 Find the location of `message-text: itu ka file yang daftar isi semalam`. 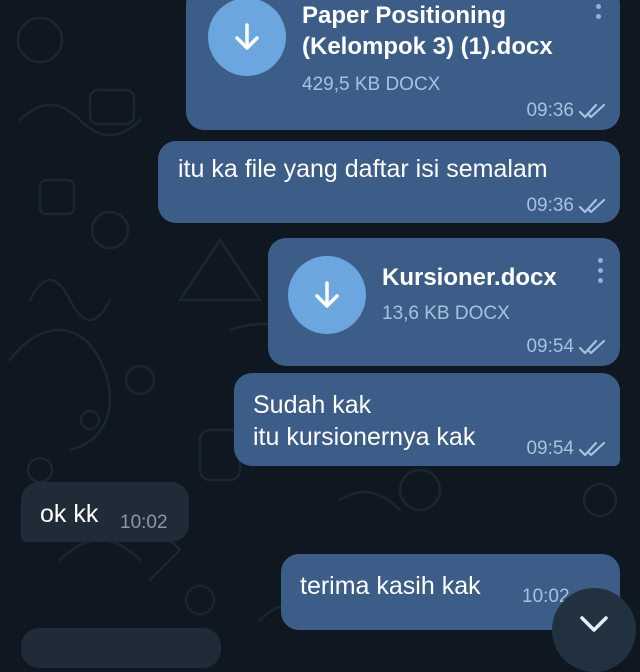

message-text: itu ka file yang daftar isi semalam is located at coordinates (363, 169).